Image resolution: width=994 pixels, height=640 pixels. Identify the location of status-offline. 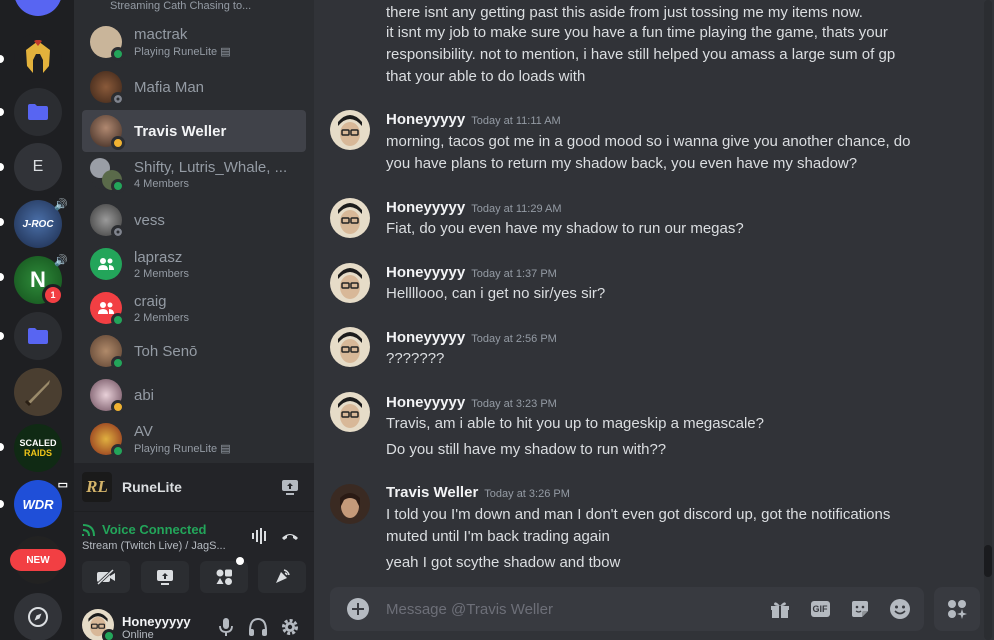
(118, 232).